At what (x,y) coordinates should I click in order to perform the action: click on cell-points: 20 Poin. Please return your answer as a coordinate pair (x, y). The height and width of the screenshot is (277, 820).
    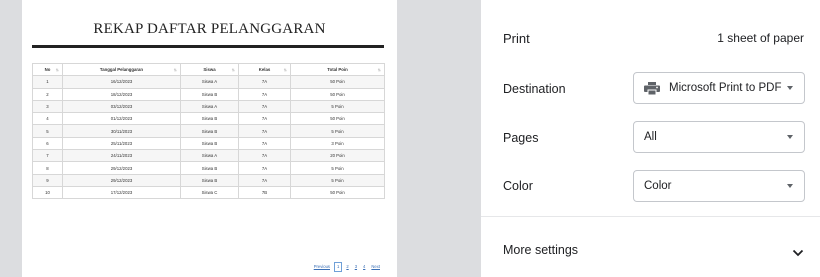
    Looking at the image, I should click on (337, 156).